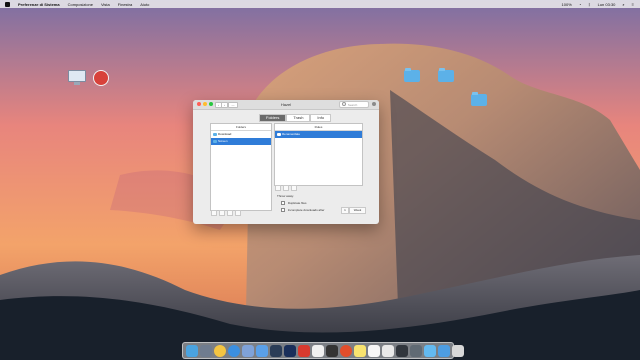  I want to click on menu-item-composizione: Composizione, so click(80, 4).